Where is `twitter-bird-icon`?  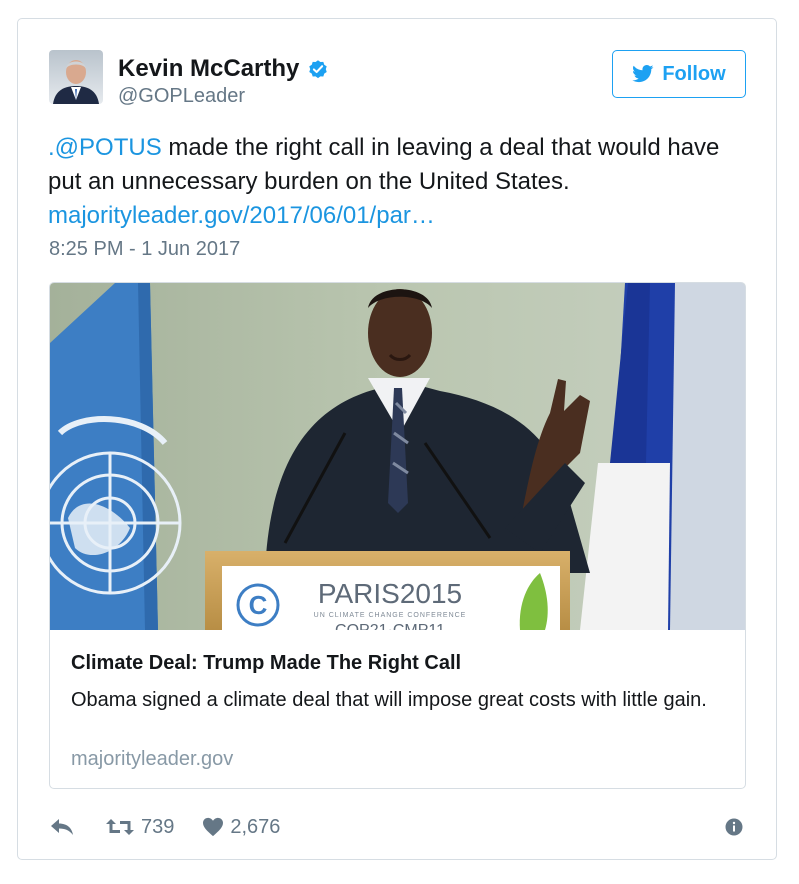 twitter-bird-icon is located at coordinates (643, 74).